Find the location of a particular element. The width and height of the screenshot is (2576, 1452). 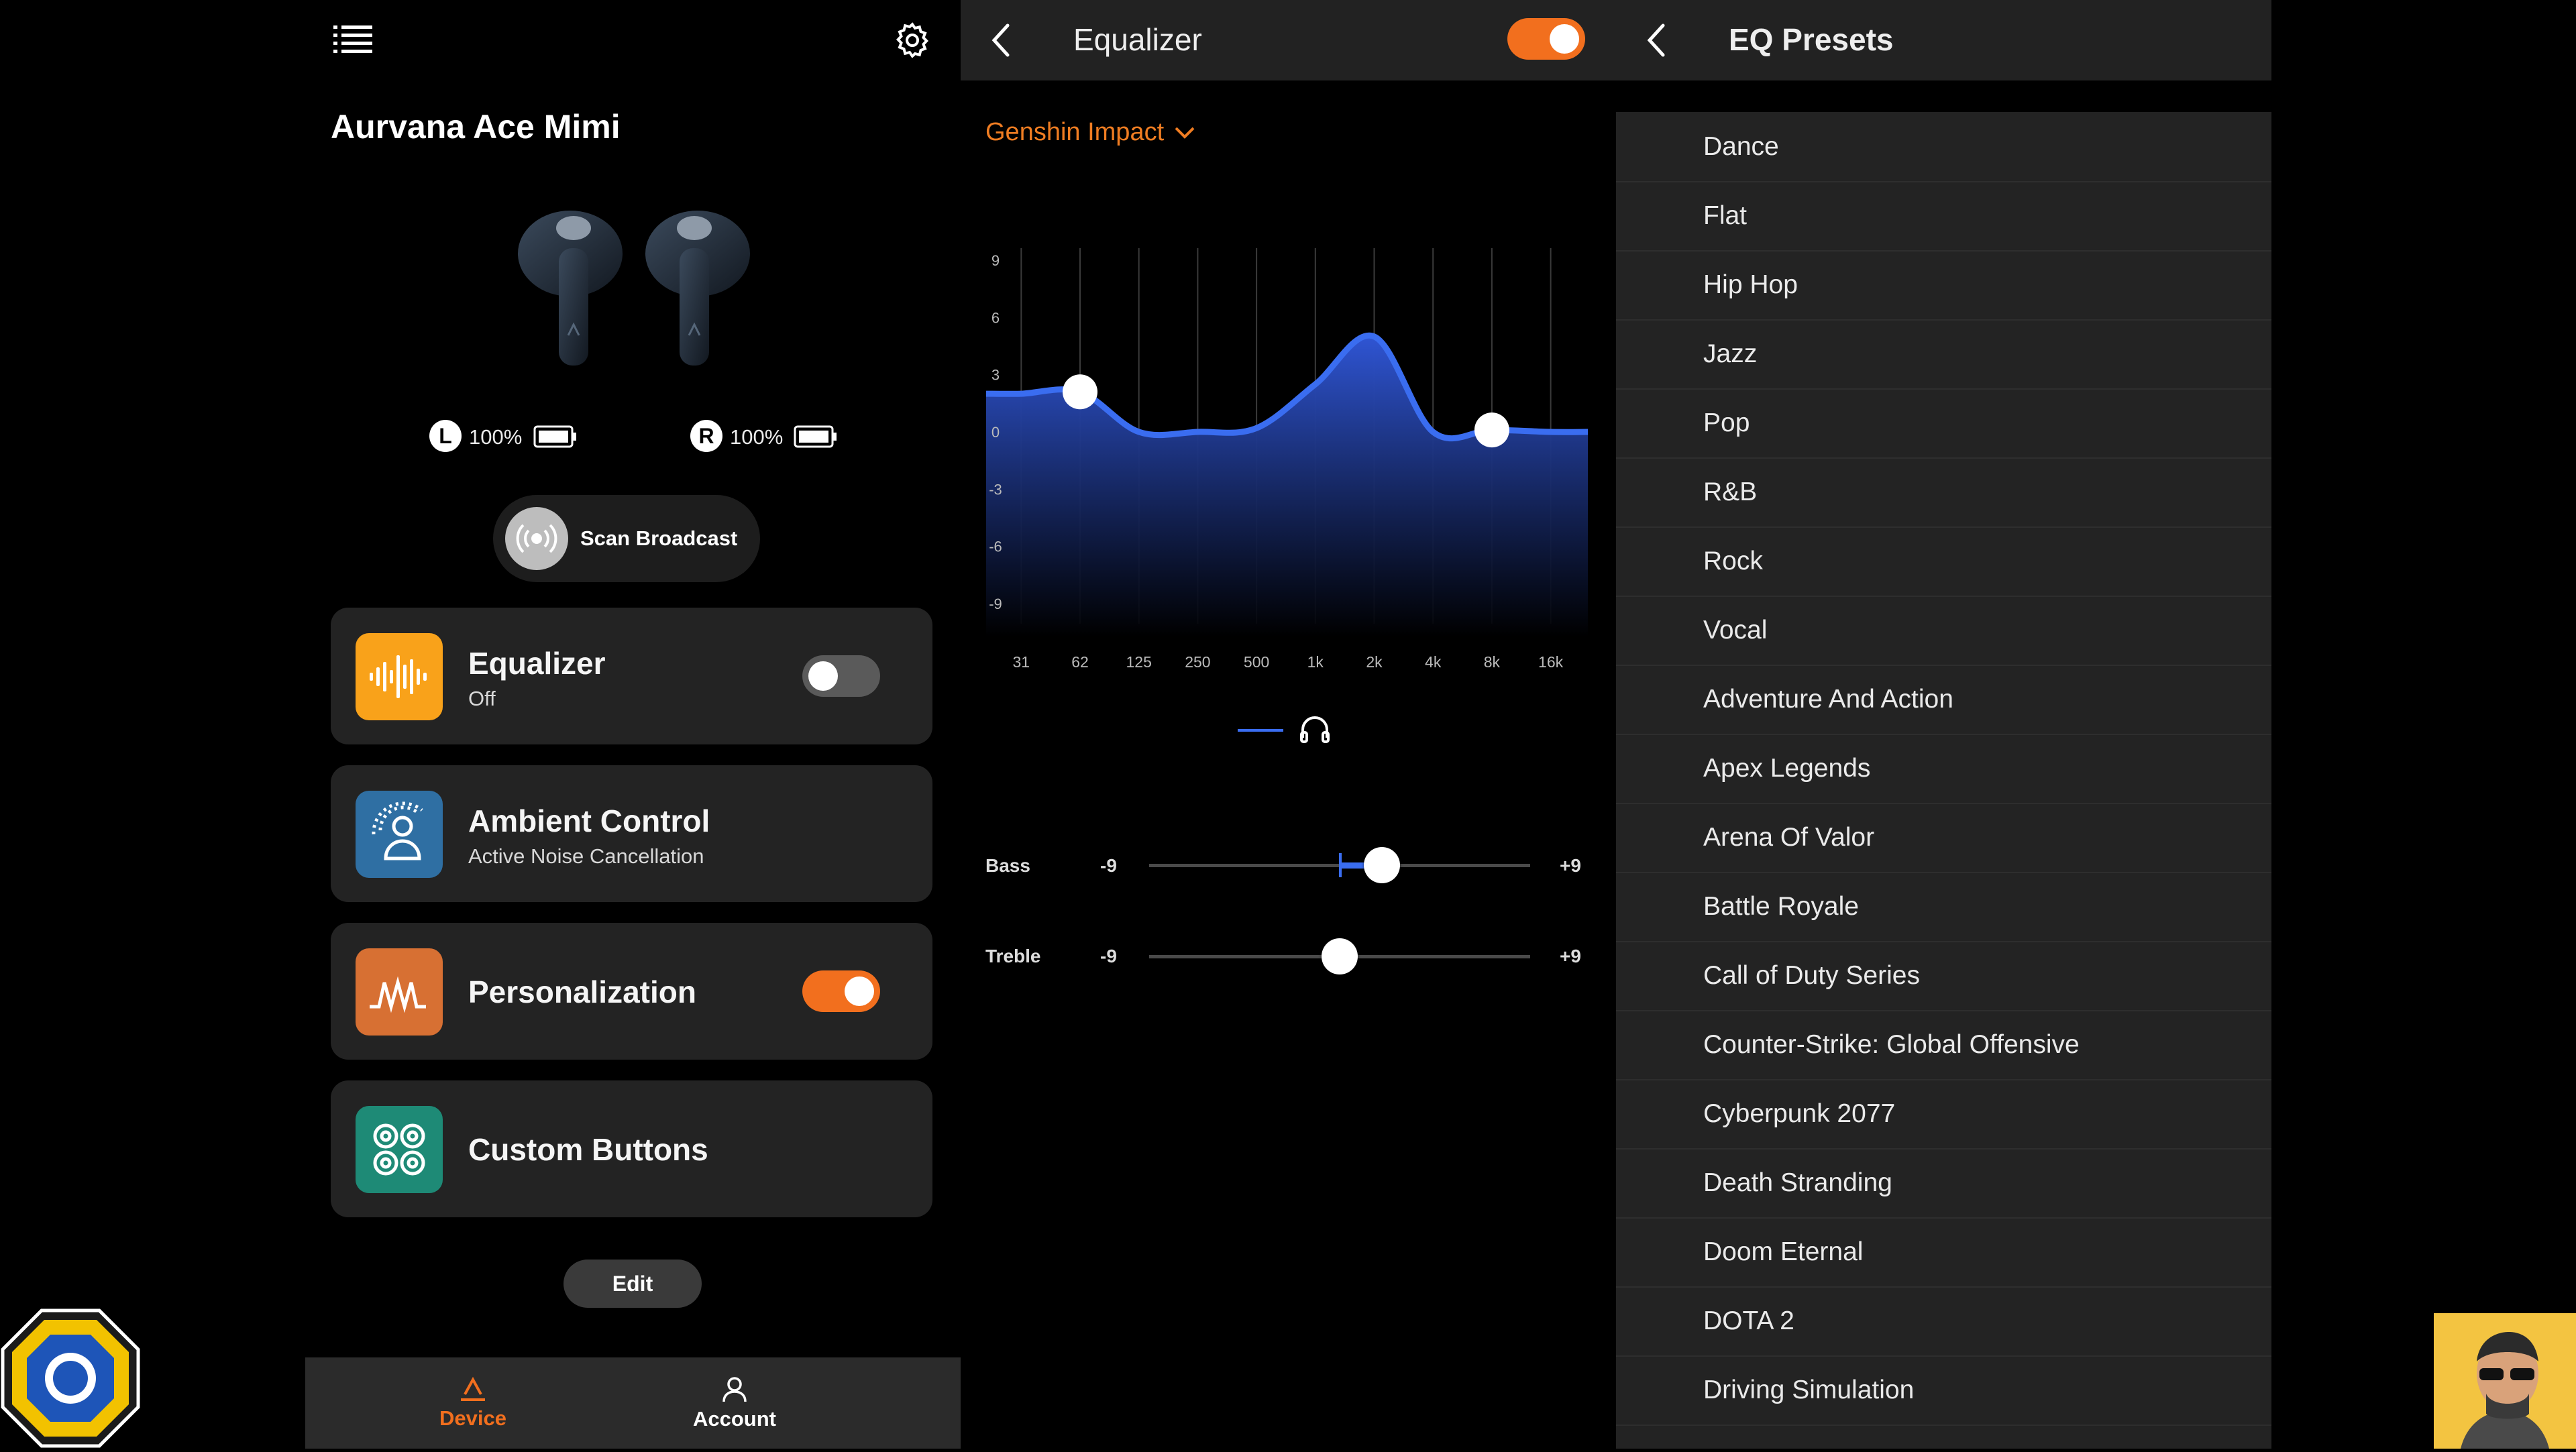

preset-item-label: Cyberpunk 2077 is located at coordinates (1799, 1113).